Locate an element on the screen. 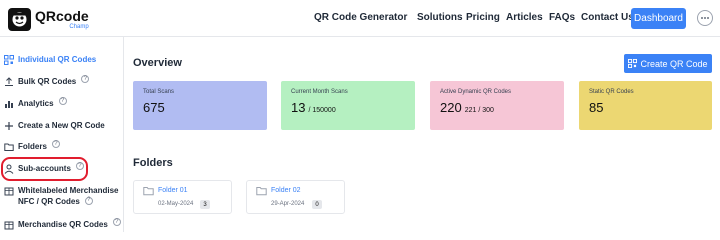  create-qr-code-label: Create QR Code is located at coordinates (674, 63).